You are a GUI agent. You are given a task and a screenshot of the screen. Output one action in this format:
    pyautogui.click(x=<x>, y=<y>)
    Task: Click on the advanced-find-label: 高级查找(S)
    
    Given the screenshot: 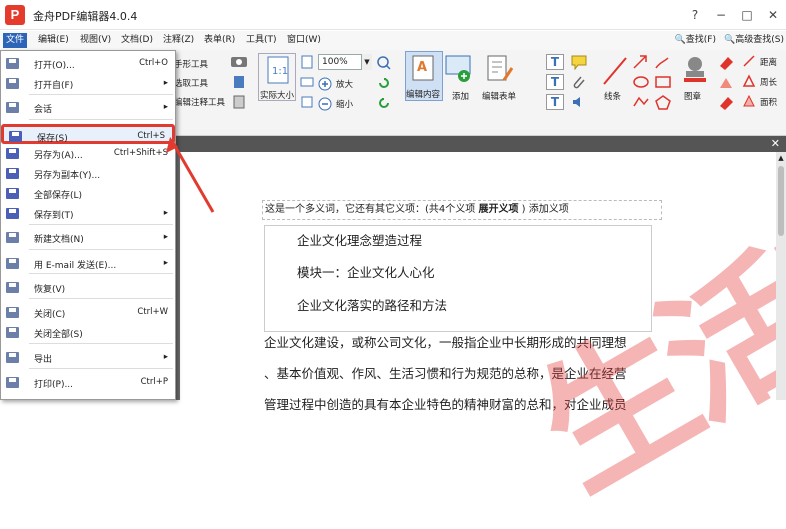 What is the action you would take?
    pyautogui.click(x=759, y=40)
    